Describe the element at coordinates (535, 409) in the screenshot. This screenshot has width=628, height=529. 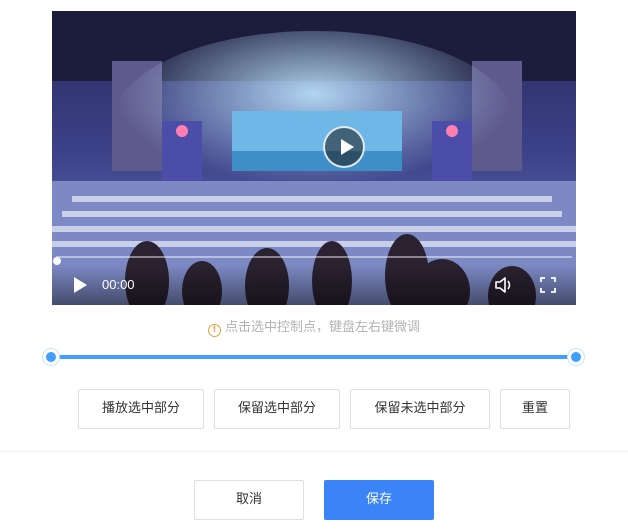
I see `reset-button: 重置` at that location.